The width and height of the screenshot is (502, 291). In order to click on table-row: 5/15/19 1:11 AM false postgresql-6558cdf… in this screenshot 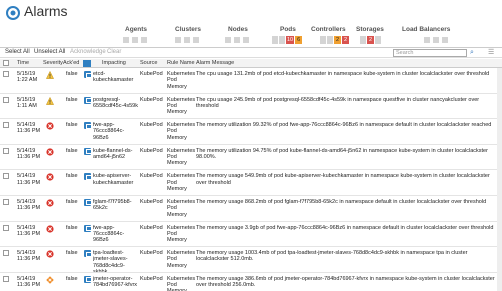, I will do `click(251, 107)`.